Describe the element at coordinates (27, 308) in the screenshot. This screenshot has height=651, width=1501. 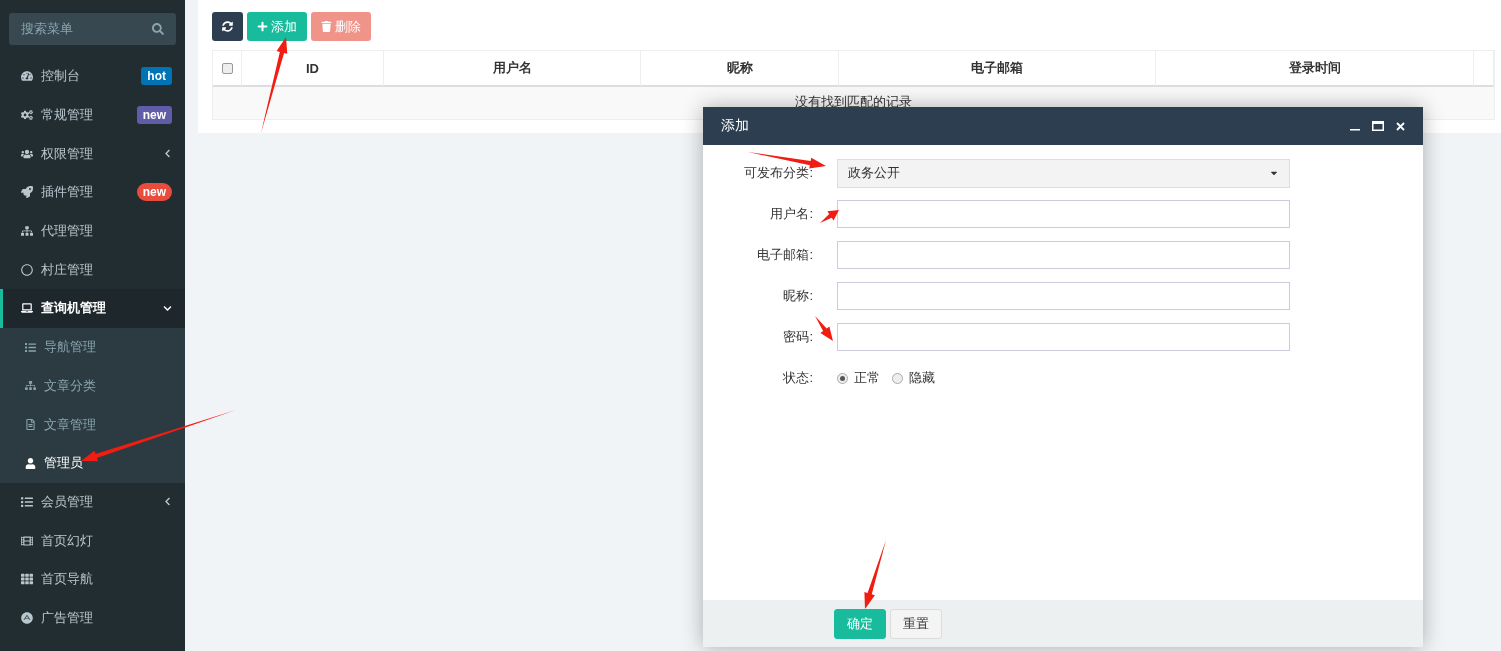
I see `laptop-icon` at that location.